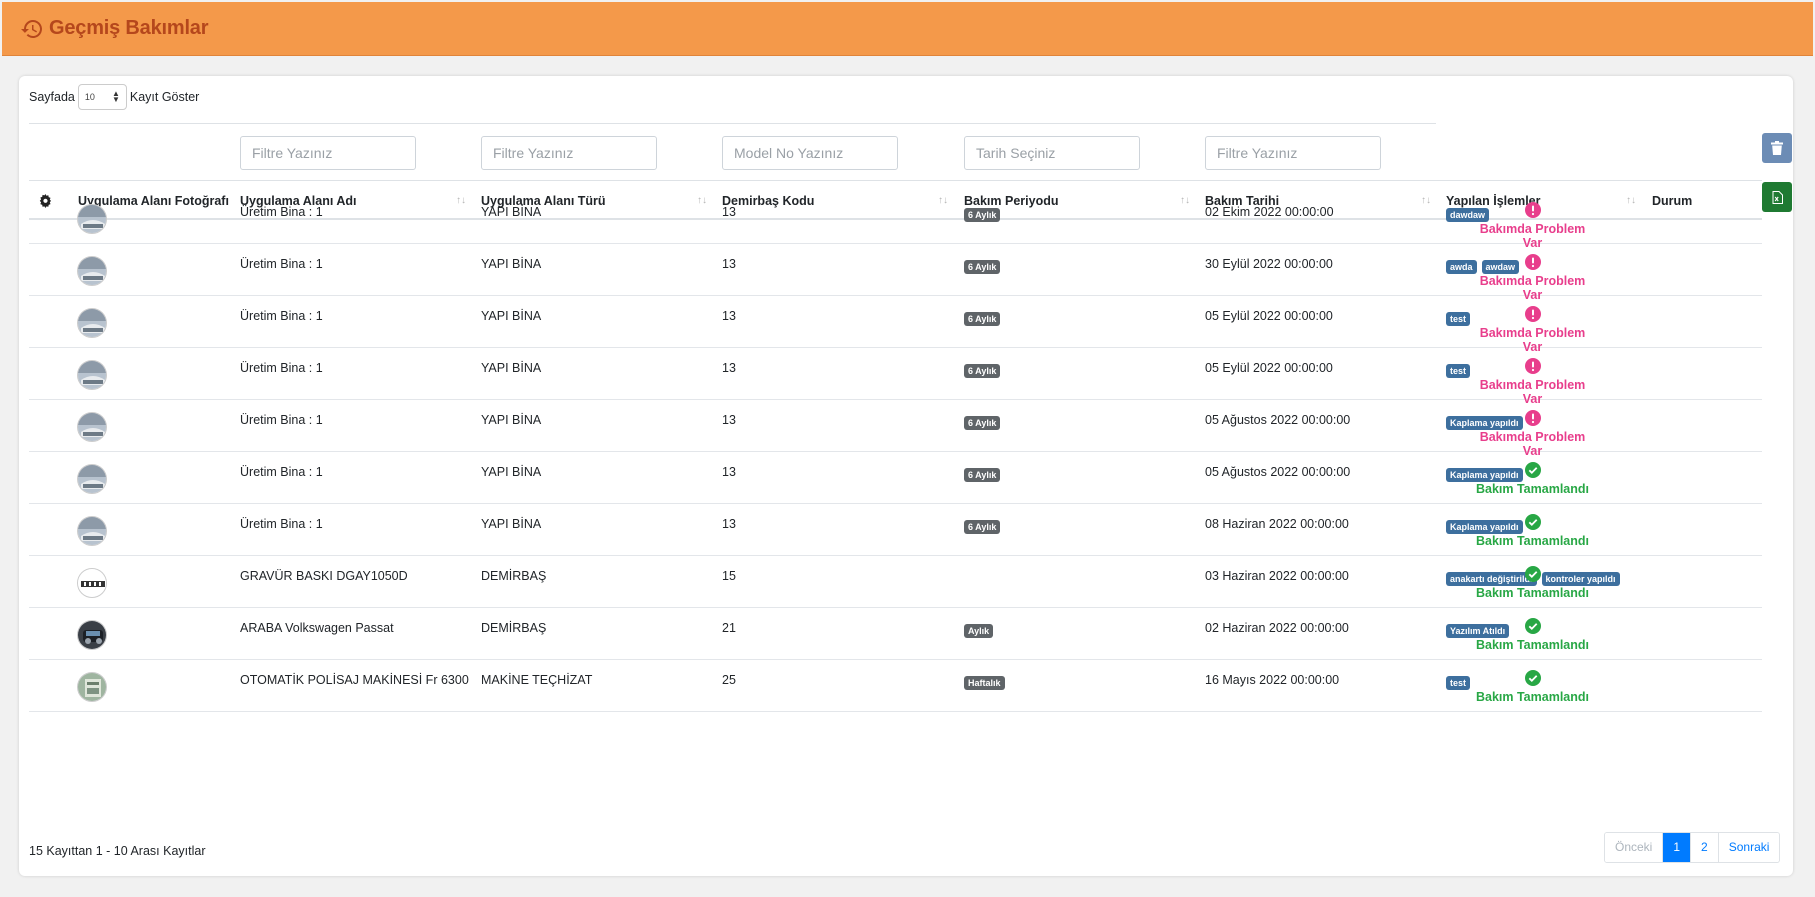 The height and width of the screenshot is (897, 1815). What do you see at coordinates (328, 153) in the screenshot?
I see `name-filter-input` at bounding box center [328, 153].